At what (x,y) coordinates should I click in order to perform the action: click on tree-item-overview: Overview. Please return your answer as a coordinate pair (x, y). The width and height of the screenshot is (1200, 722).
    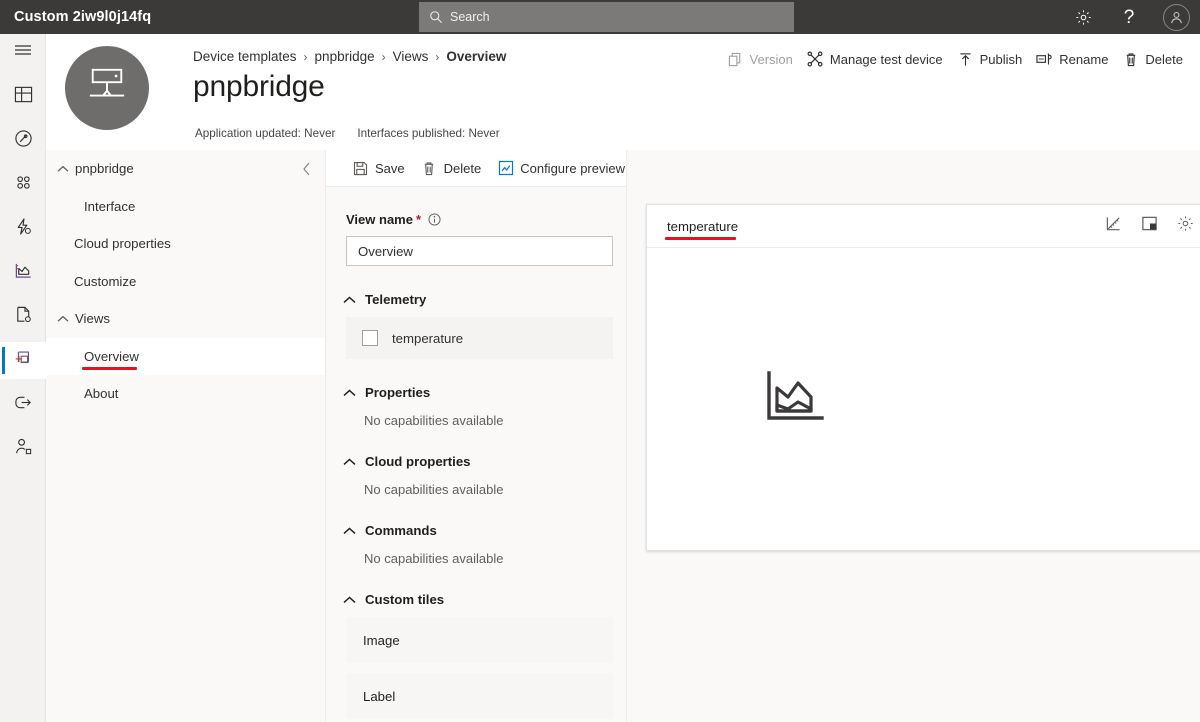
    Looking at the image, I should click on (185, 356).